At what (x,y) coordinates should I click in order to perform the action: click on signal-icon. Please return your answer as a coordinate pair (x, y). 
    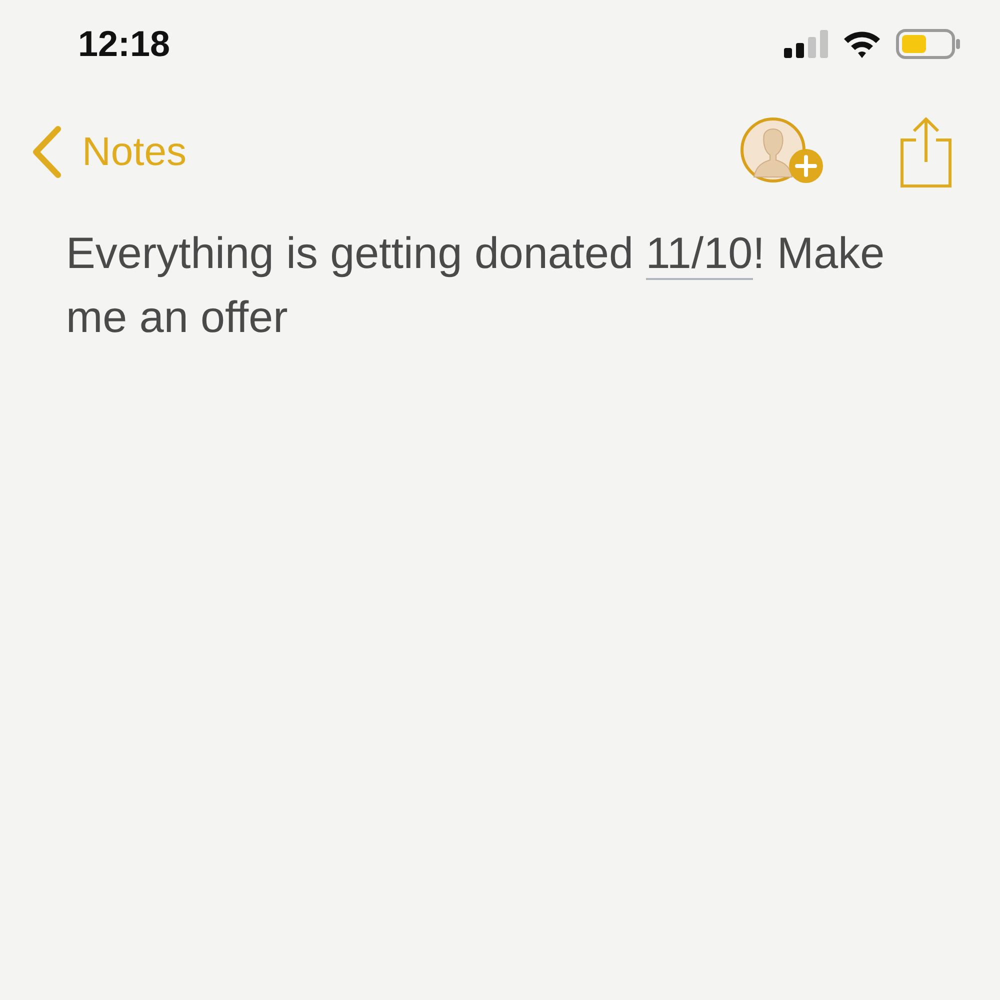
    Looking at the image, I should click on (806, 44).